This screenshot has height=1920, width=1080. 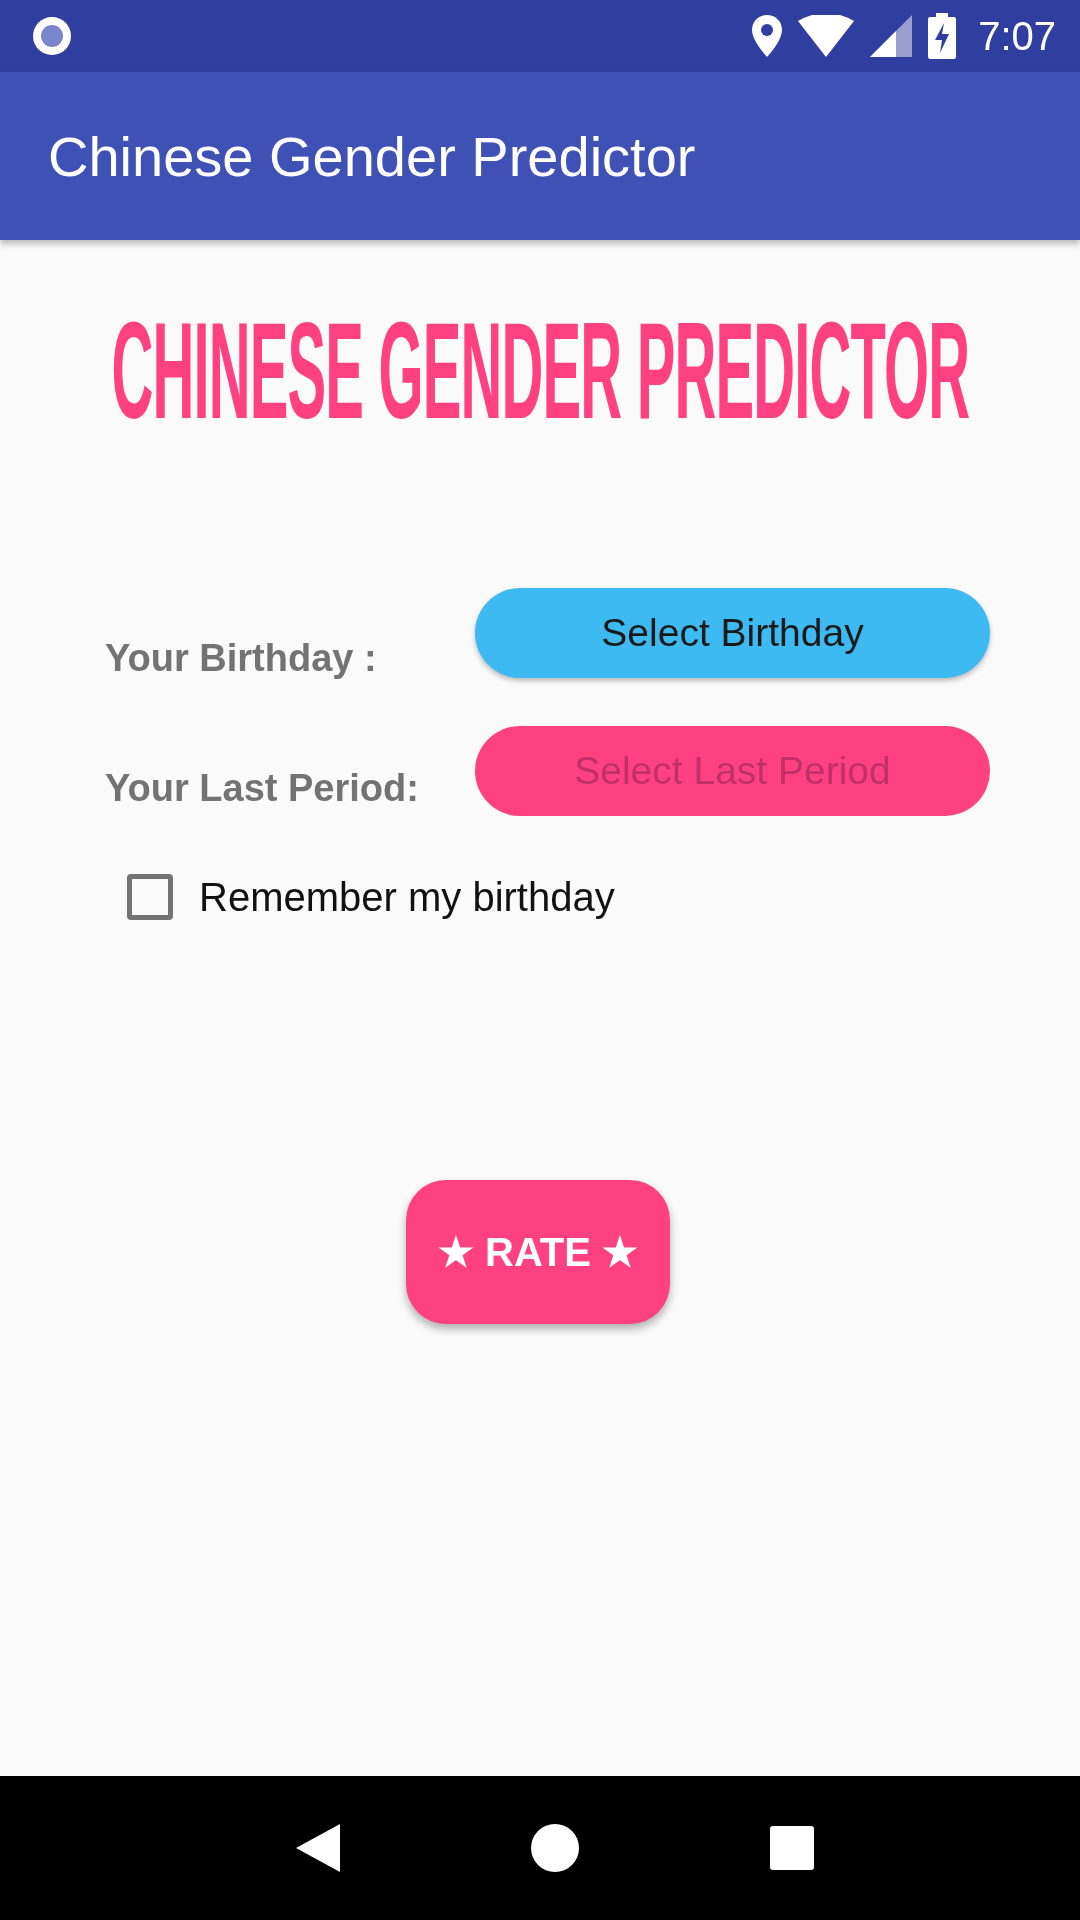 I want to click on checkbox, so click(x=150, y=897).